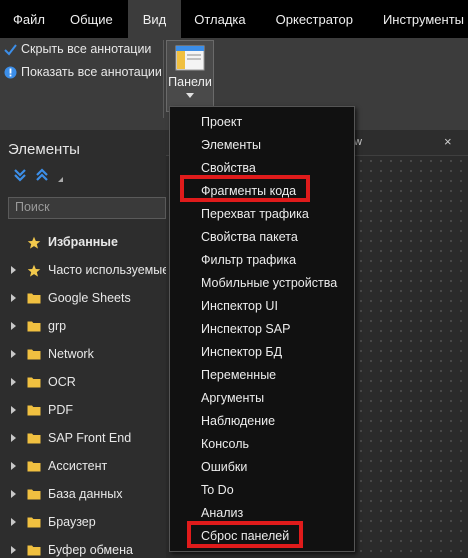  Describe the element at coordinates (29, 19) in the screenshot. I see `menu-file: Файл` at that location.